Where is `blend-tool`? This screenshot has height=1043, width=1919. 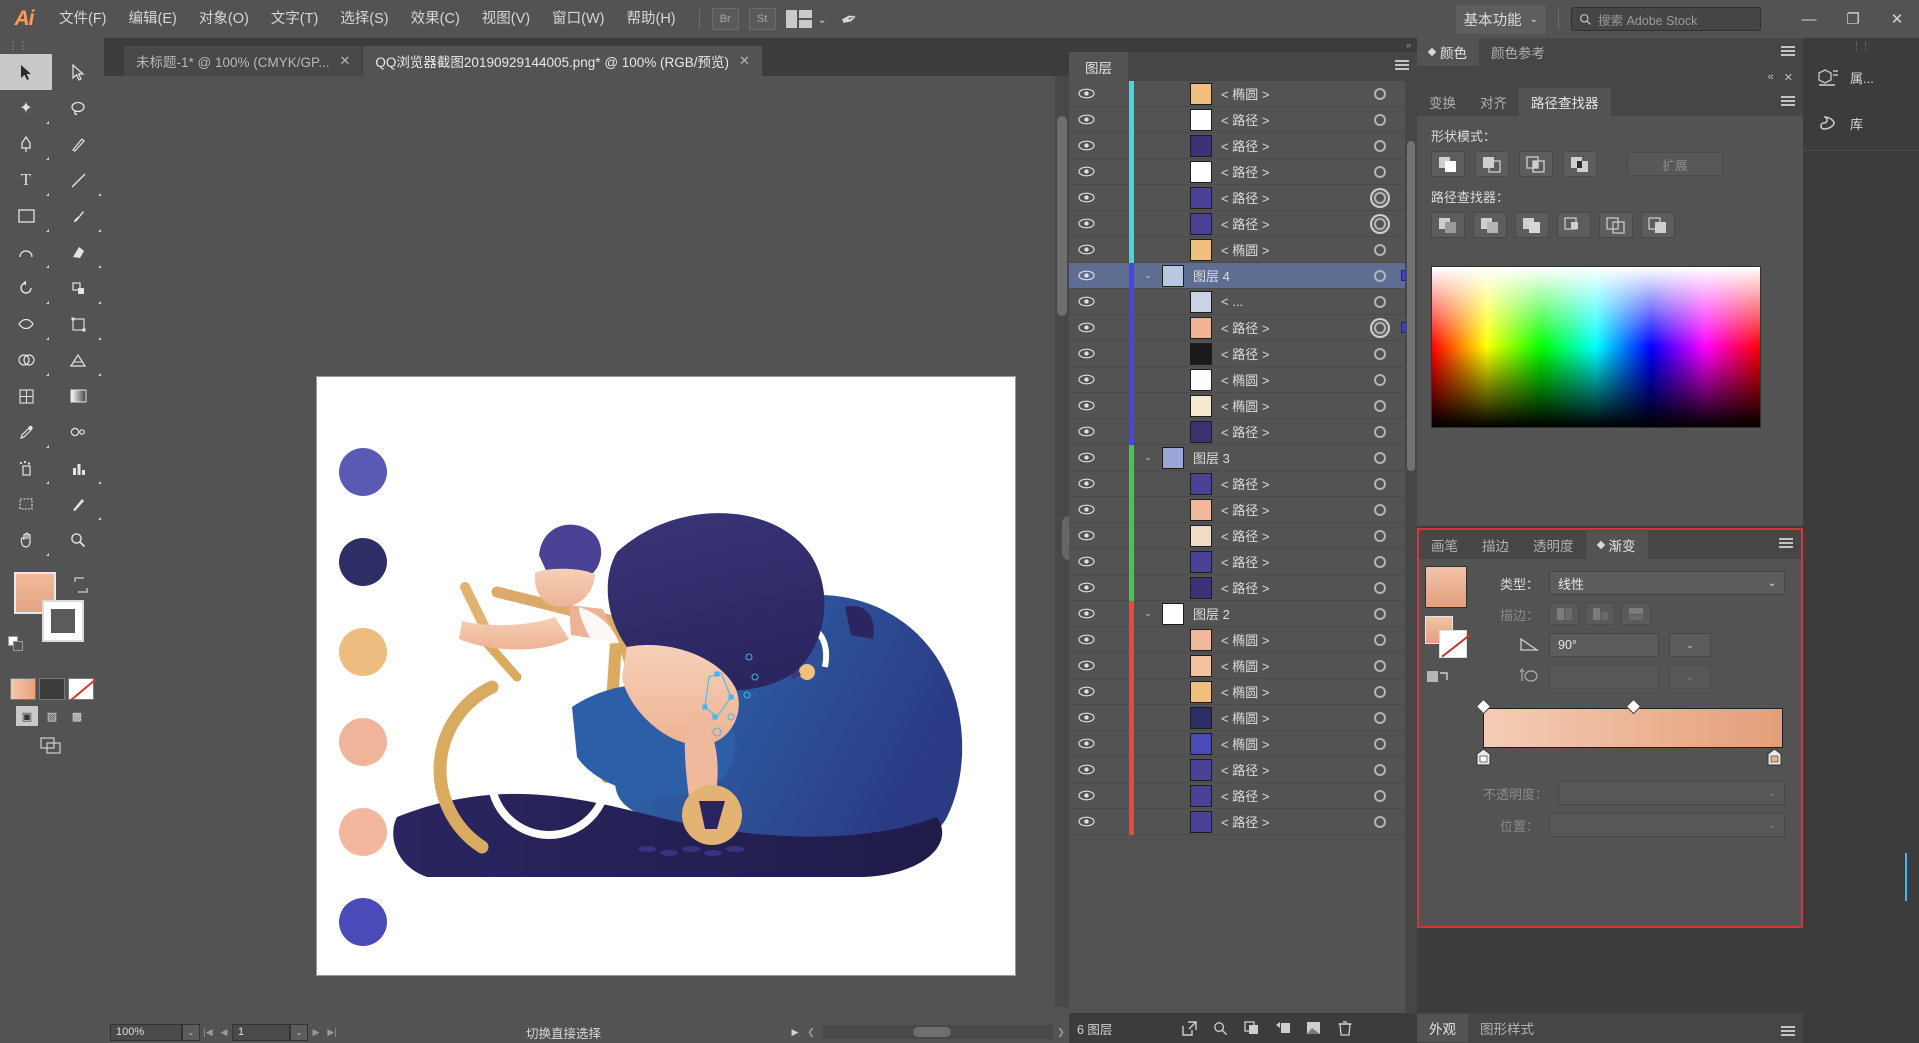
blend-tool is located at coordinates (78, 432).